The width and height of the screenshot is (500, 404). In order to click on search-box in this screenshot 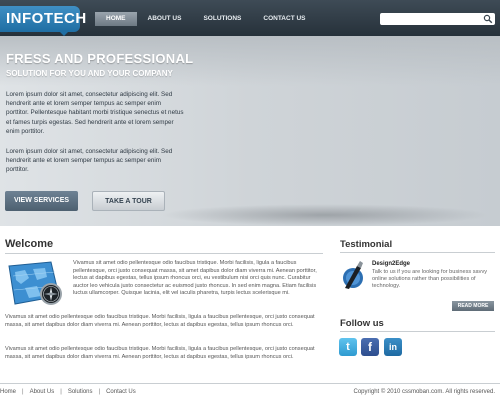, I will do `click(437, 19)`.